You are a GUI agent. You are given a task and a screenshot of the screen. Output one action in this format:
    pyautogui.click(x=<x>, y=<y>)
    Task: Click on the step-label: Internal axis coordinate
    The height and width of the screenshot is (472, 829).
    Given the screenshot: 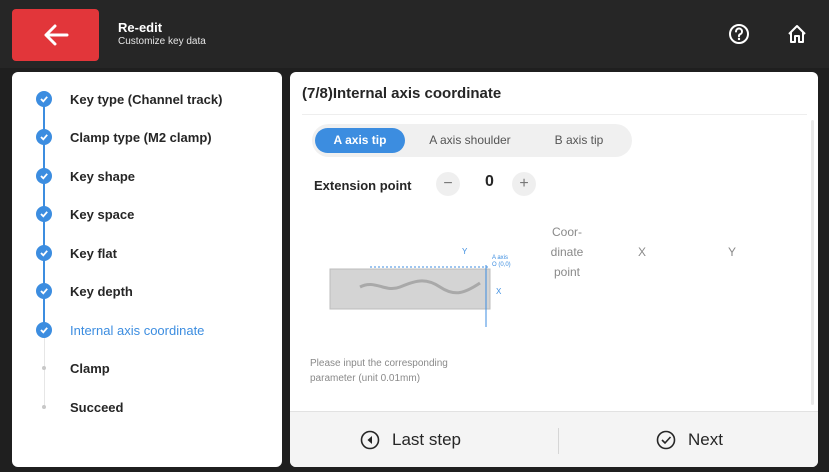 What is the action you would take?
    pyautogui.click(x=137, y=330)
    